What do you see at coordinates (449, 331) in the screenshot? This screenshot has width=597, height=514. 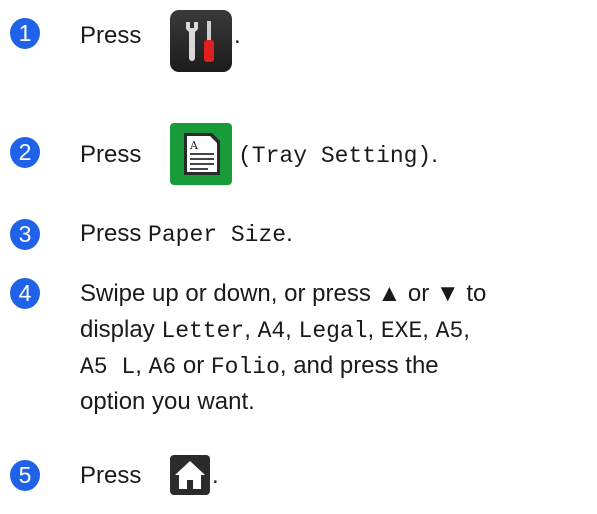 I see `option-a5: A5` at bounding box center [449, 331].